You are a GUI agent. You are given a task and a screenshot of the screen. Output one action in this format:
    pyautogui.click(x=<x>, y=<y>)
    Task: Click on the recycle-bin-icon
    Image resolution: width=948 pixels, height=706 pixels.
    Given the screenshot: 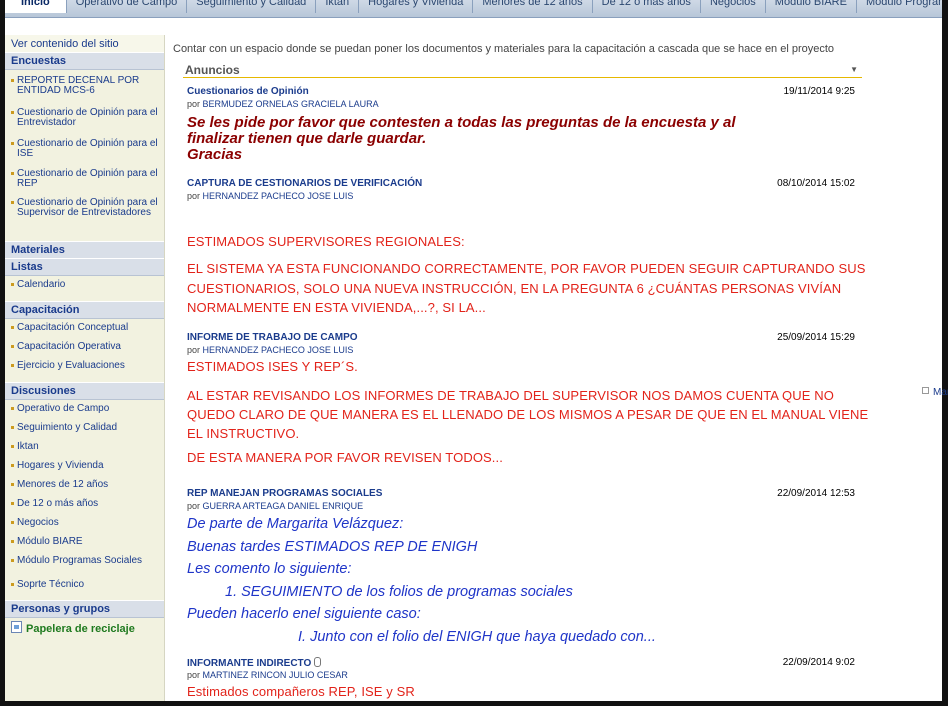 What is the action you would take?
    pyautogui.click(x=16, y=627)
    